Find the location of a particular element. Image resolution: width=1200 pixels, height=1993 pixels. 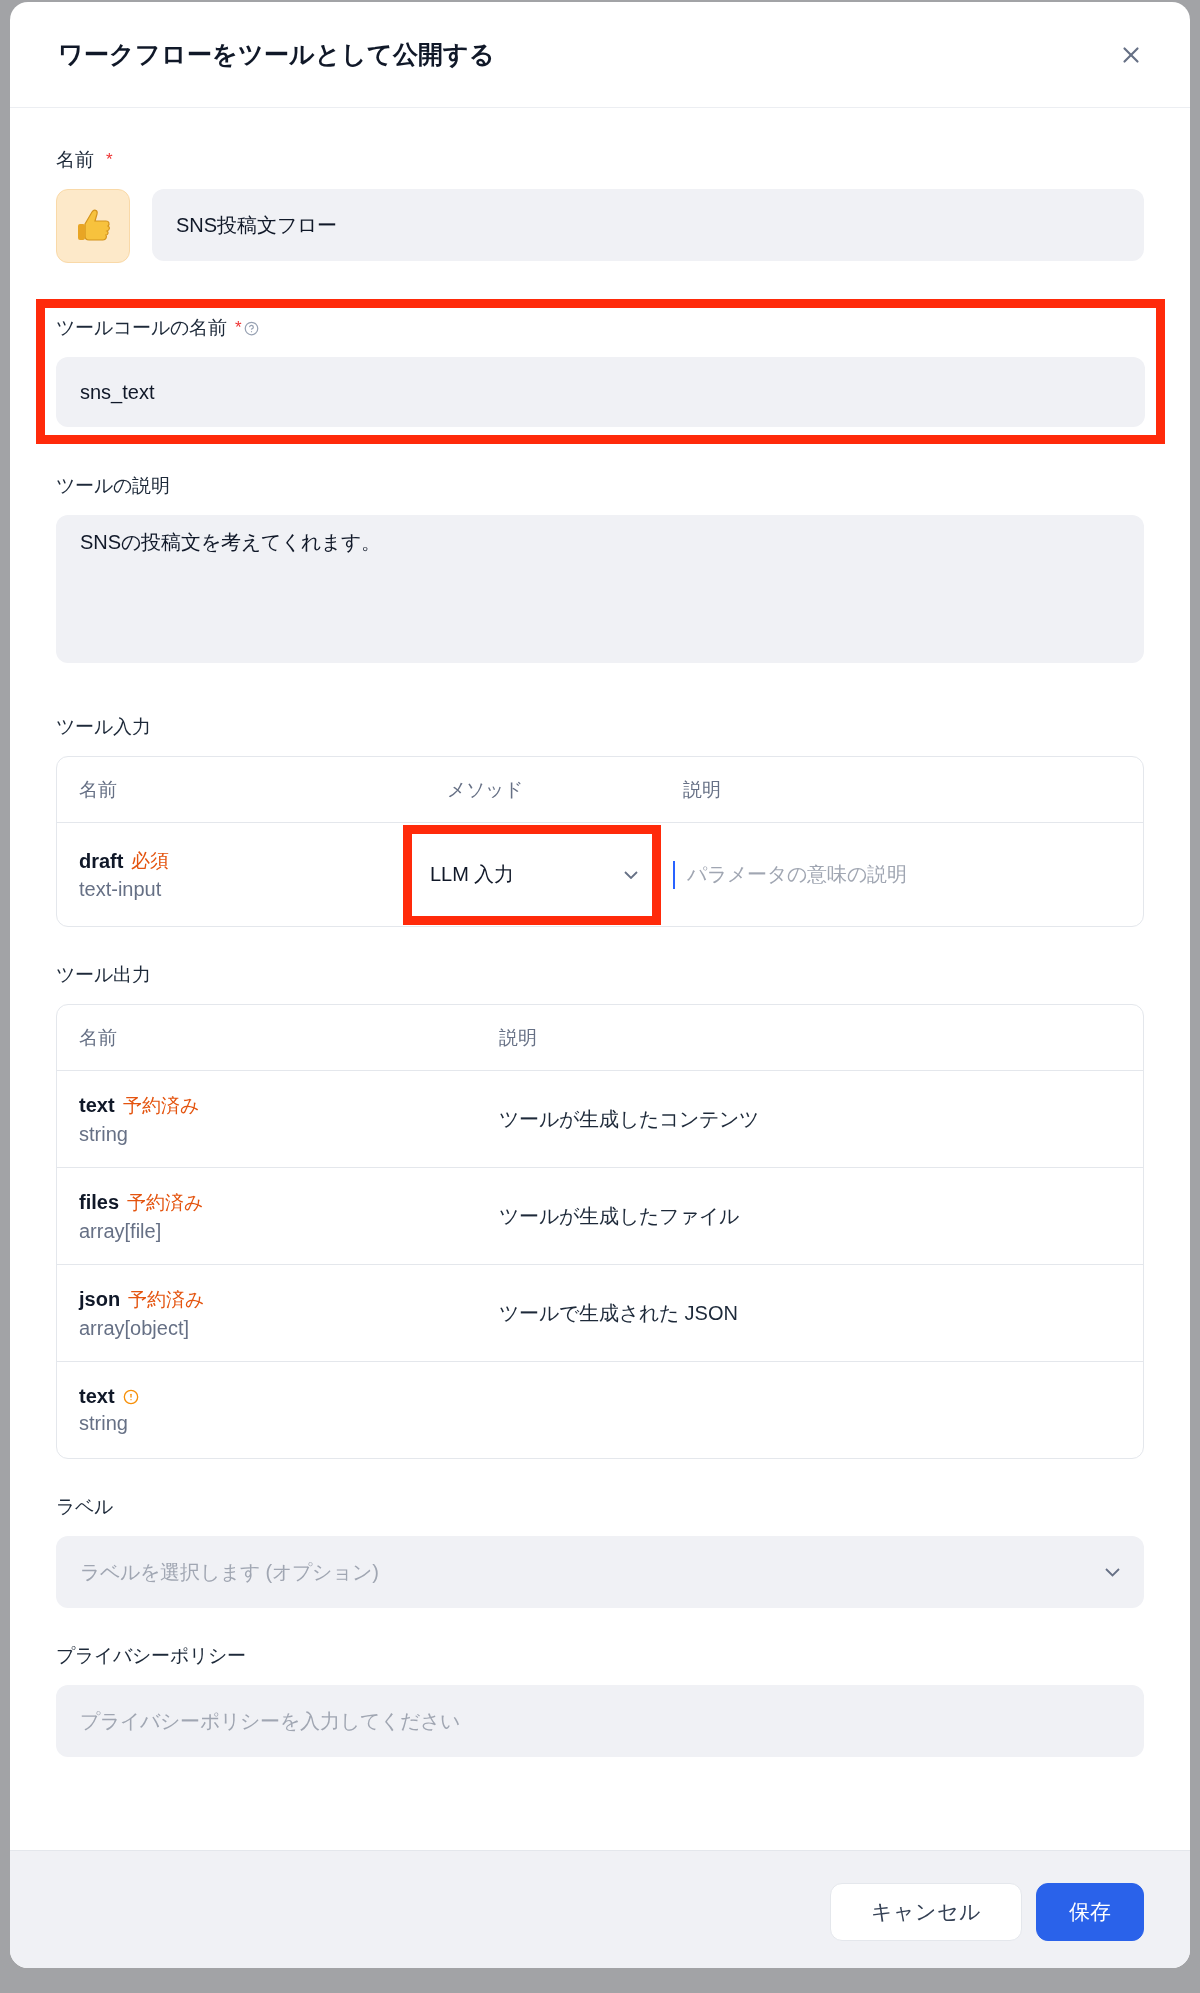

field-label: プライバシーポリシー is located at coordinates (151, 1656).